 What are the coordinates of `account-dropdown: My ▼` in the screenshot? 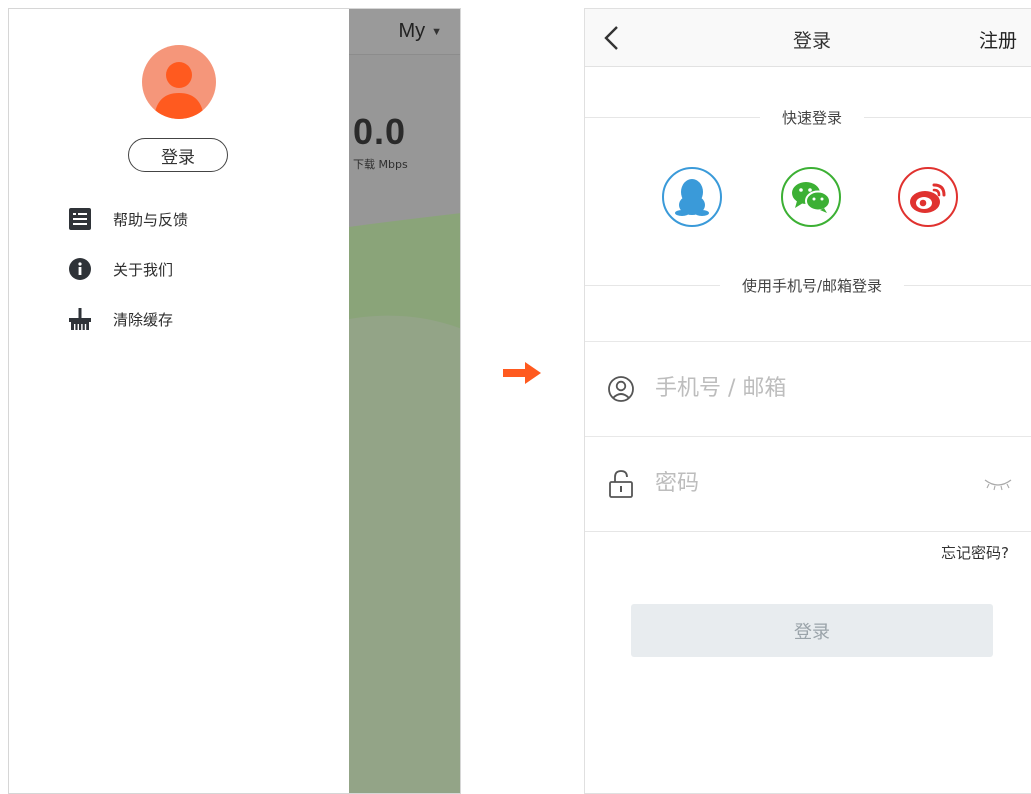 It's located at (420, 31).